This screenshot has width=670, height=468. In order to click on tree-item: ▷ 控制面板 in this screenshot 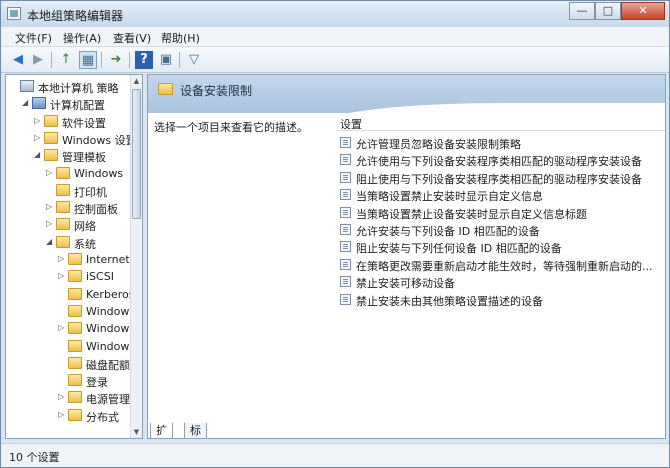, I will do `click(69, 207)`.